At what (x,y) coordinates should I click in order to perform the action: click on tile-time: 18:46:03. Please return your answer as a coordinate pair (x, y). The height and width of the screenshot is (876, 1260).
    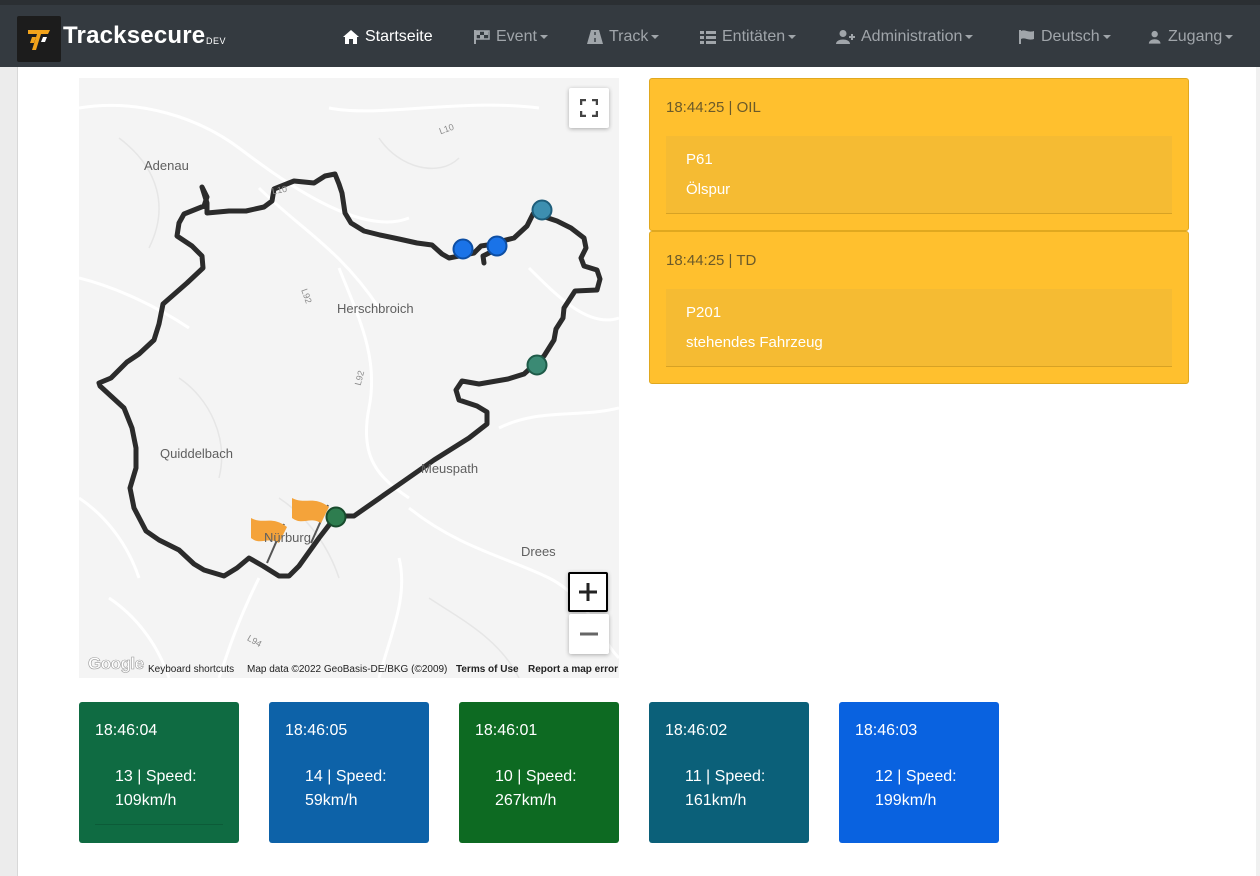
    Looking at the image, I should click on (886, 730).